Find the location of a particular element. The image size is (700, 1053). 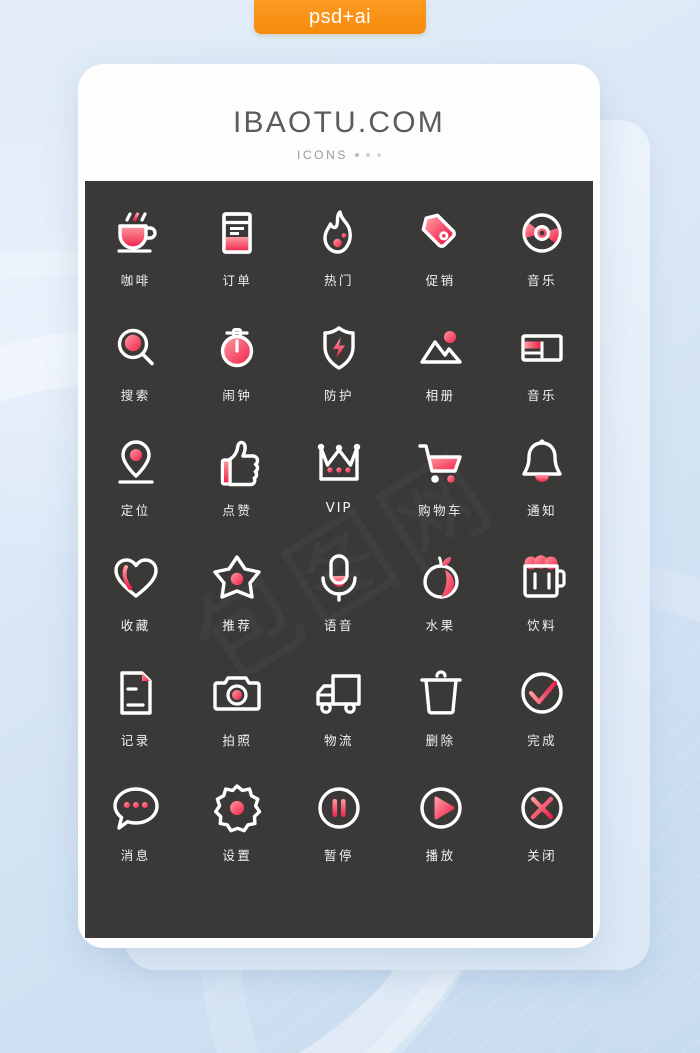

icon-cell-alarm: 闹钟 is located at coordinates (238, 377).